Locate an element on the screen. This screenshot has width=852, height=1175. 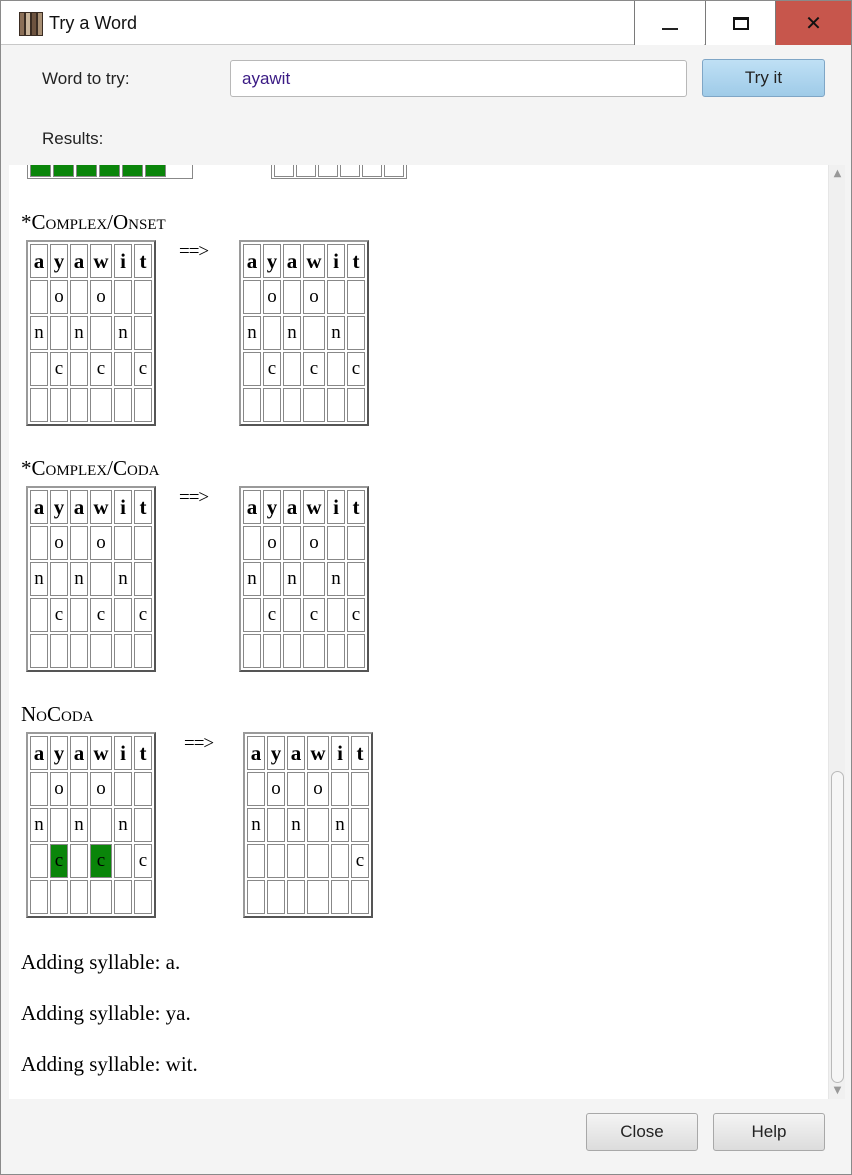
previous-input-table-bottom is located at coordinates (110, 172).